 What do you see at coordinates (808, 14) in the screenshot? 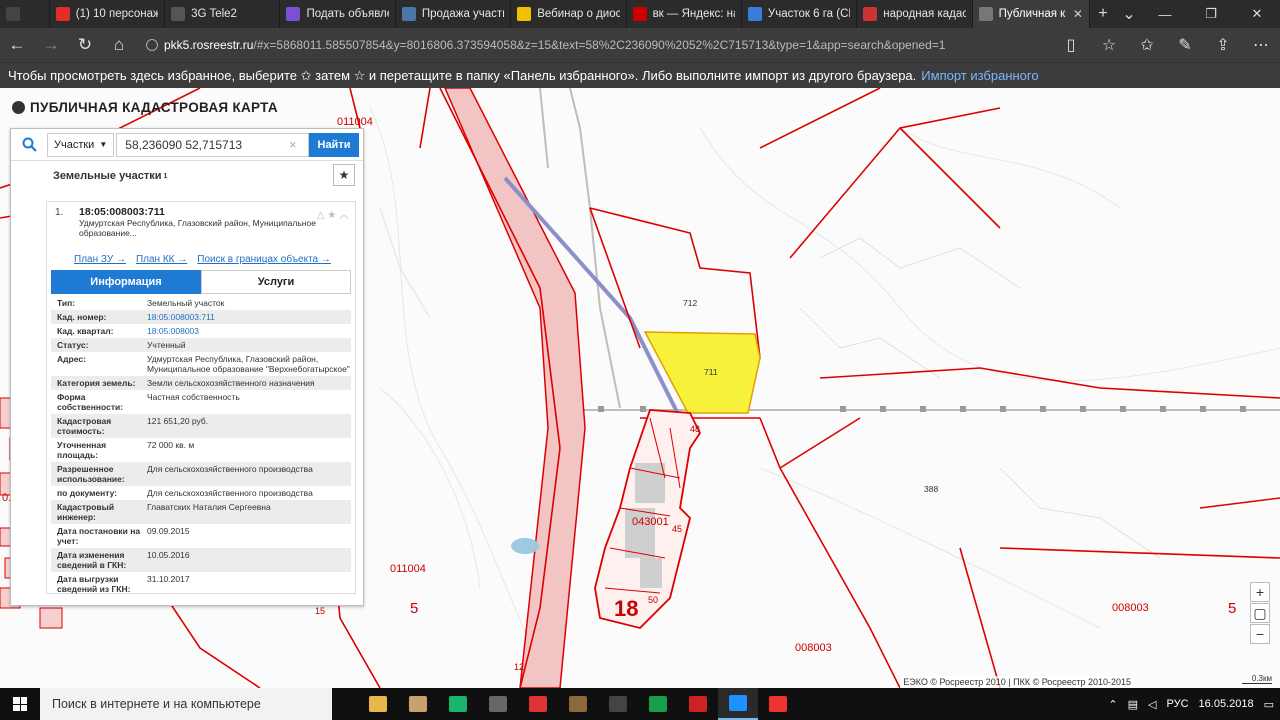
I see `browser-tab-label: Участок 6 га (СНТ` at bounding box center [808, 14].